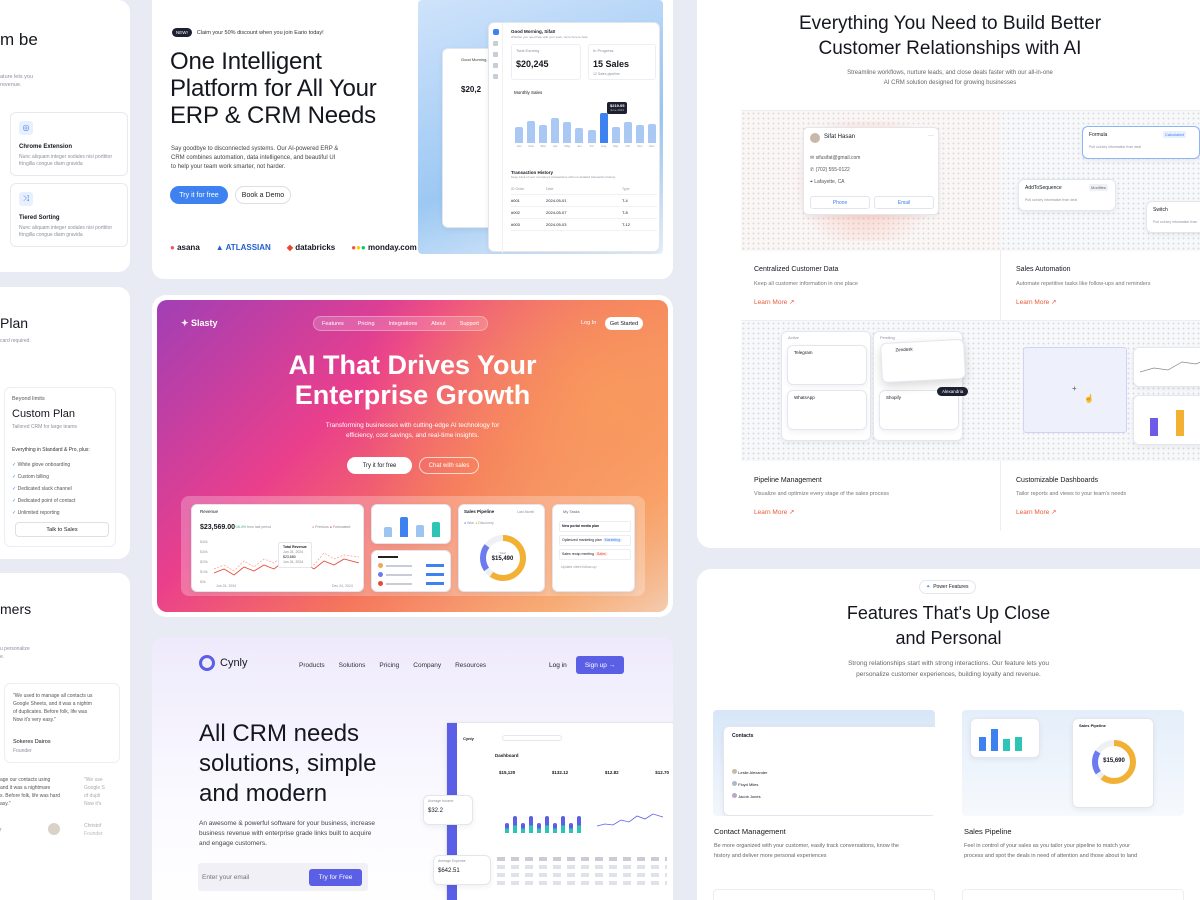  I want to click on in-progress-card: In Progress 15 Sales 12 Sales pipeline, so click(622, 62).